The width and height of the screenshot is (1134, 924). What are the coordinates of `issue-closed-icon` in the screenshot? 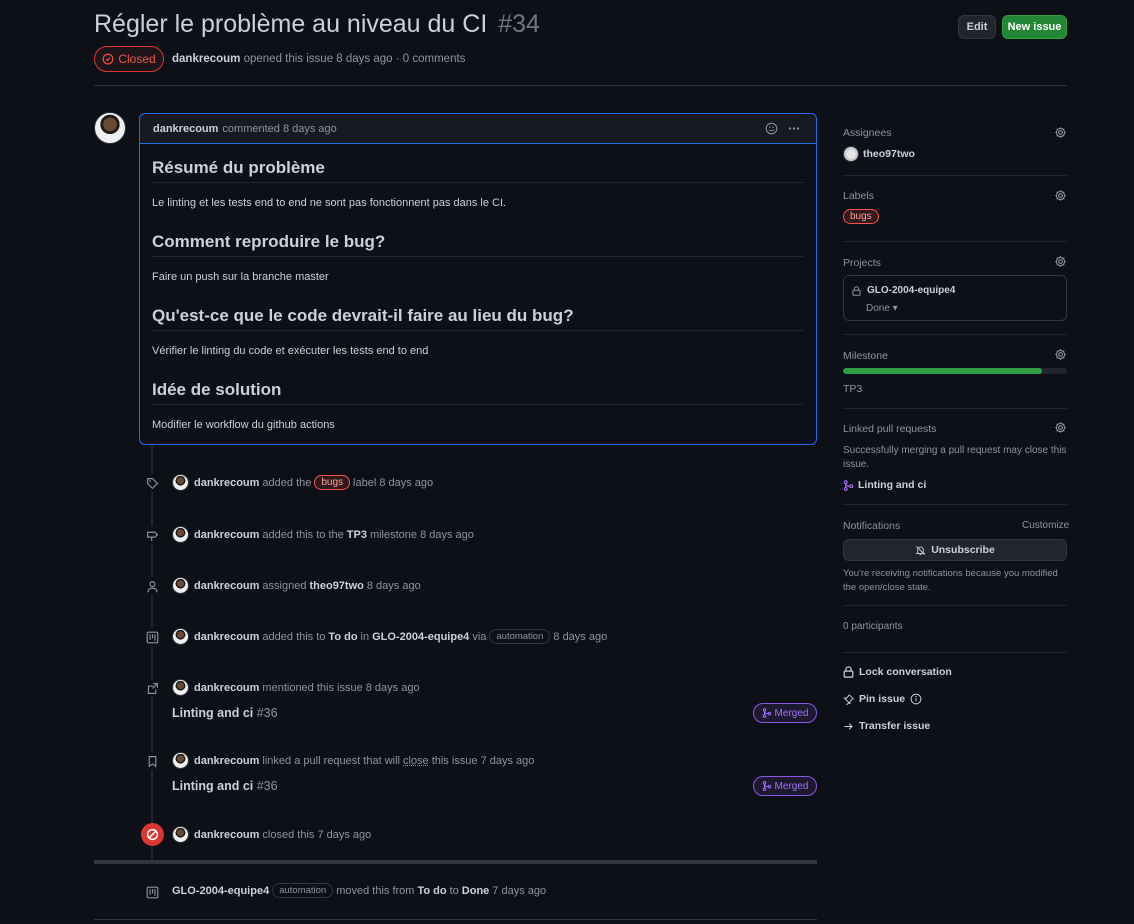 It's located at (108, 59).